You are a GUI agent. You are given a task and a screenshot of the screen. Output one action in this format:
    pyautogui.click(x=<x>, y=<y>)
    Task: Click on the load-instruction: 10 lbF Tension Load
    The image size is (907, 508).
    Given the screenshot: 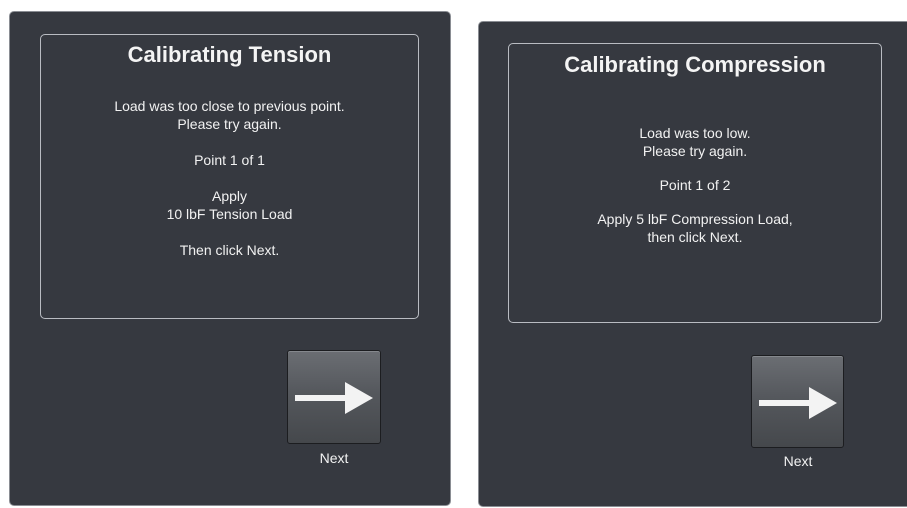 What is the action you would take?
    pyautogui.click(x=229, y=214)
    